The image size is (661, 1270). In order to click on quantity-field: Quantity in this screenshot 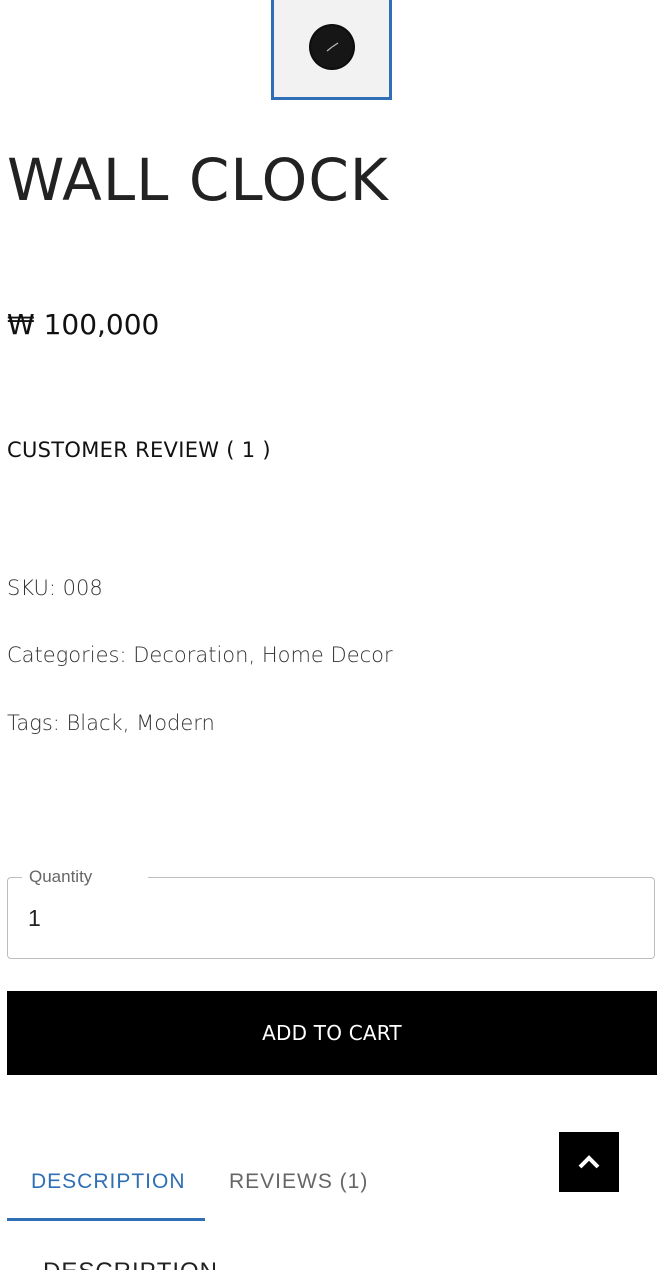, I will do `click(331, 913)`.